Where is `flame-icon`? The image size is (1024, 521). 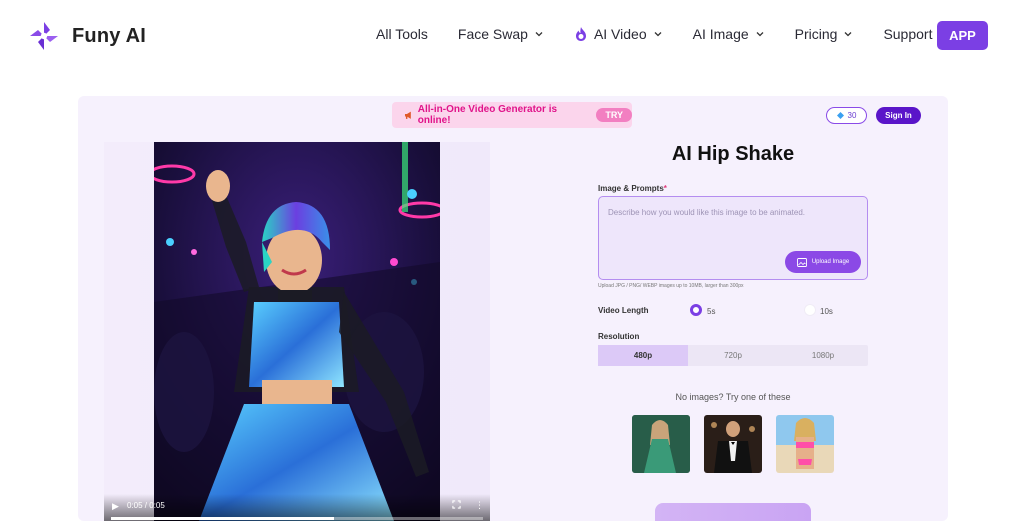 flame-icon is located at coordinates (580, 34).